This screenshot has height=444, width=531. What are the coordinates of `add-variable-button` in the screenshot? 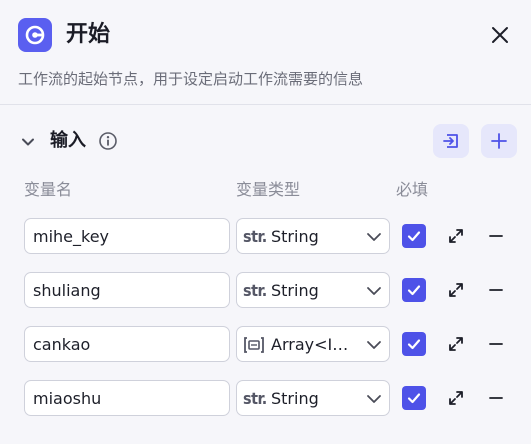 It's located at (499, 141).